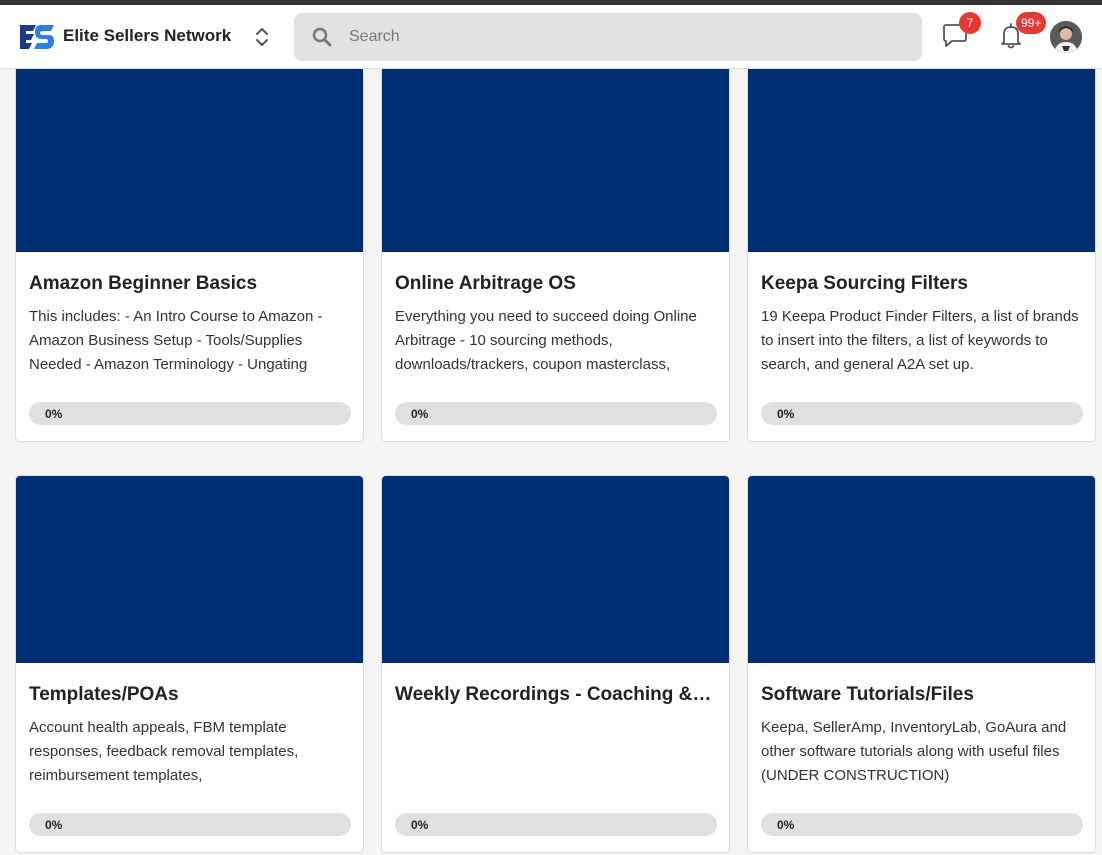 The width and height of the screenshot is (1102, 855). Describe the element at coordinates (322, 37) in the screenshot. I see `search-icon` at that location.